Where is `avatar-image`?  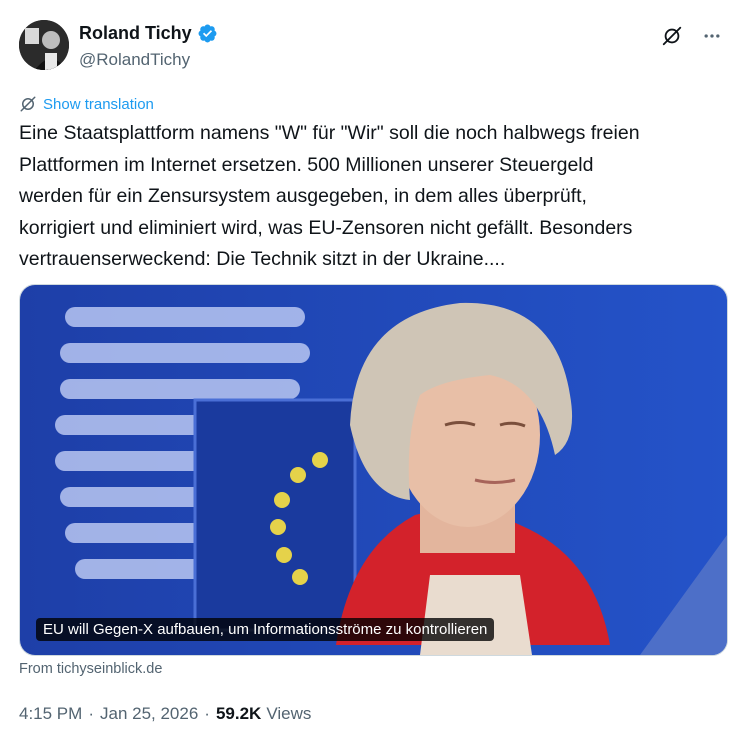 avatar-image is located at coordinates (44, 45).